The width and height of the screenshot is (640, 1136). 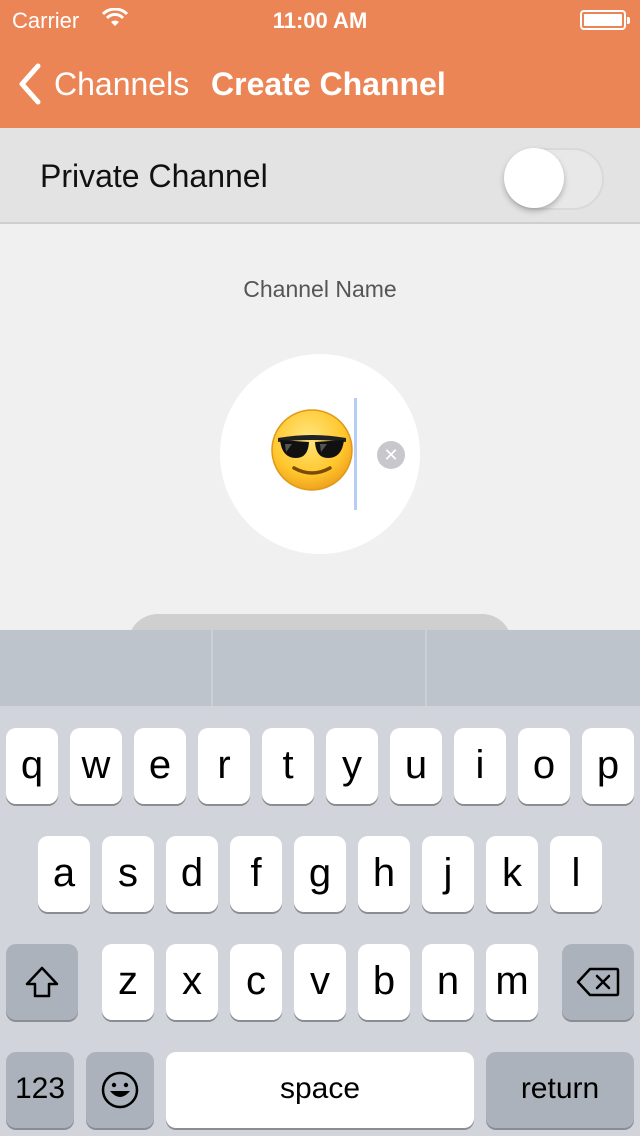 I want to click on letter-key: k, so click(x=512, y=874).